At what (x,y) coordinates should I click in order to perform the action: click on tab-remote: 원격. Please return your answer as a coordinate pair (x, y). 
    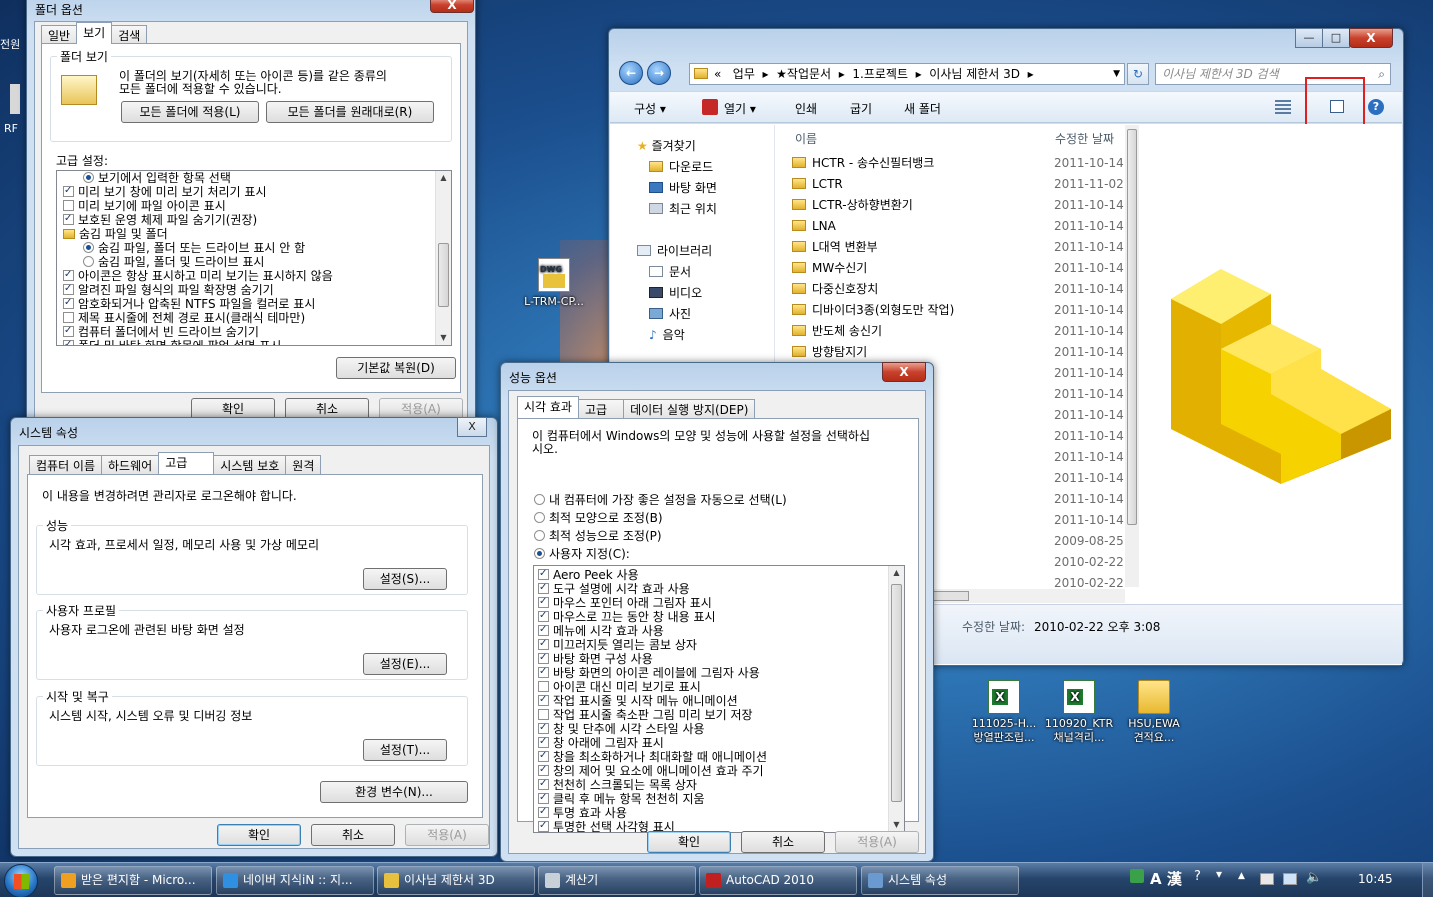
    Looking at the image, I should click on (303, 464).